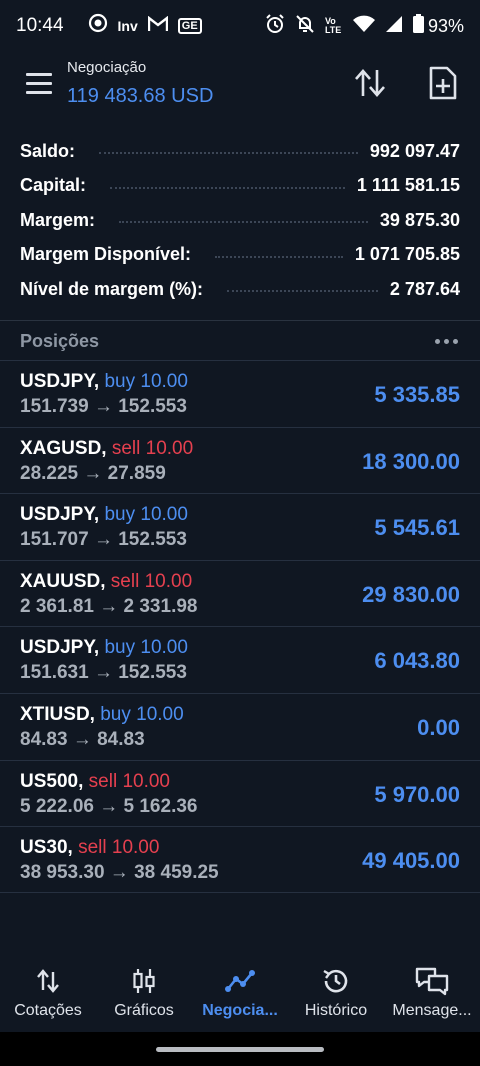 Image resolution: width=480 pixels, height=1066 pixels. Describe the element at coordinates (63, 448) in the screenshot. I see `position-symbol: XAGUSD,` at that location.